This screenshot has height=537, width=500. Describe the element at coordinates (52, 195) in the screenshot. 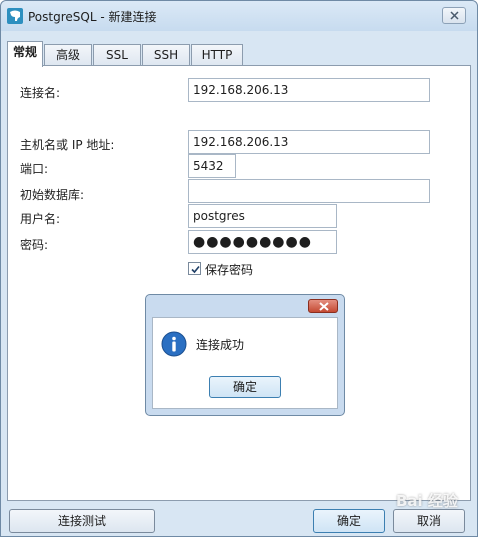

I see `initial-database-label: 初始数据库:` at that location.